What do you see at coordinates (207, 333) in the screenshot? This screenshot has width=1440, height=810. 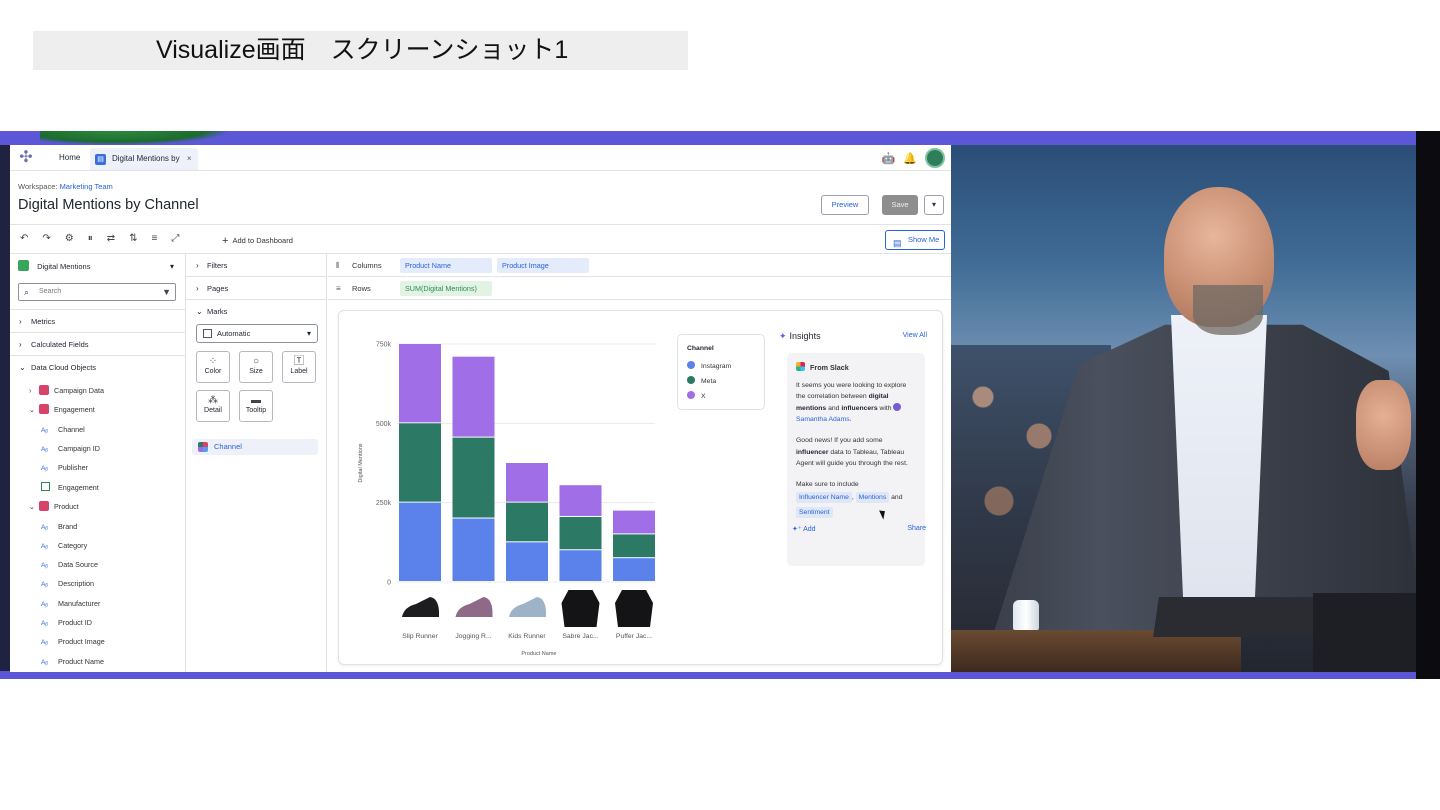 I see `mark-type-icon` at bounding box center [207, 333].